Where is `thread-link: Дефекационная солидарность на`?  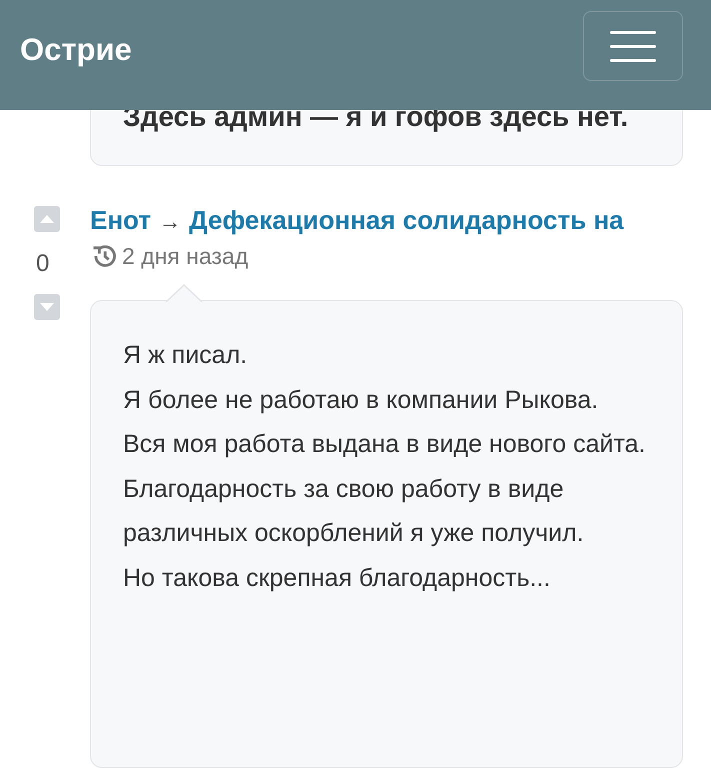 thread-link: Дефекационная солидарность на is located at coordinates (406, 220).